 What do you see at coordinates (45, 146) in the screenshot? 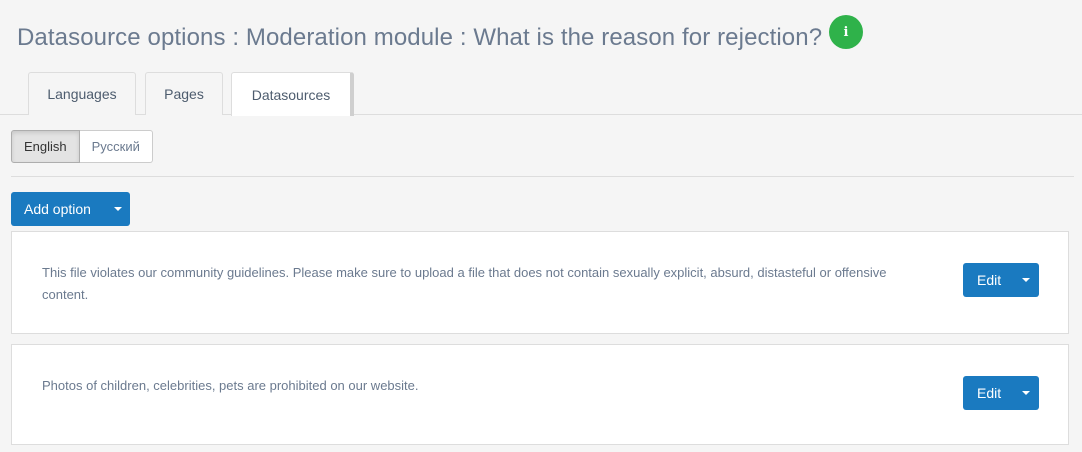
I see `language-button-english: English` at bounding box center [45, 146].